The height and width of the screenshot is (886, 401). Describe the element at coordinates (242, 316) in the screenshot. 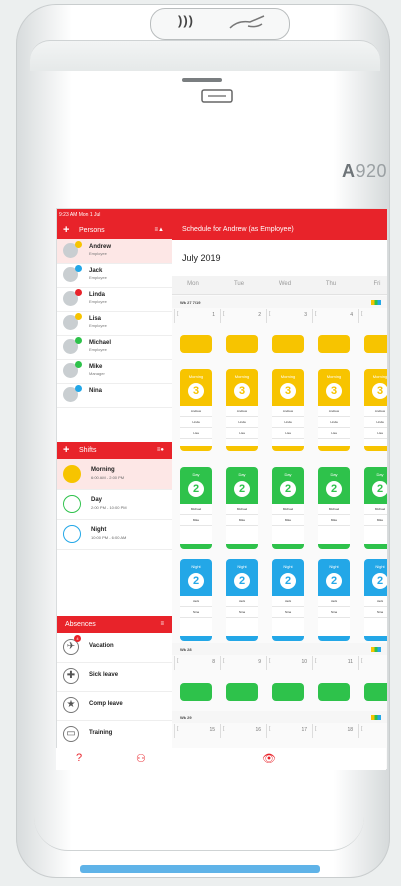

I see `date-cell: [2` at that location.